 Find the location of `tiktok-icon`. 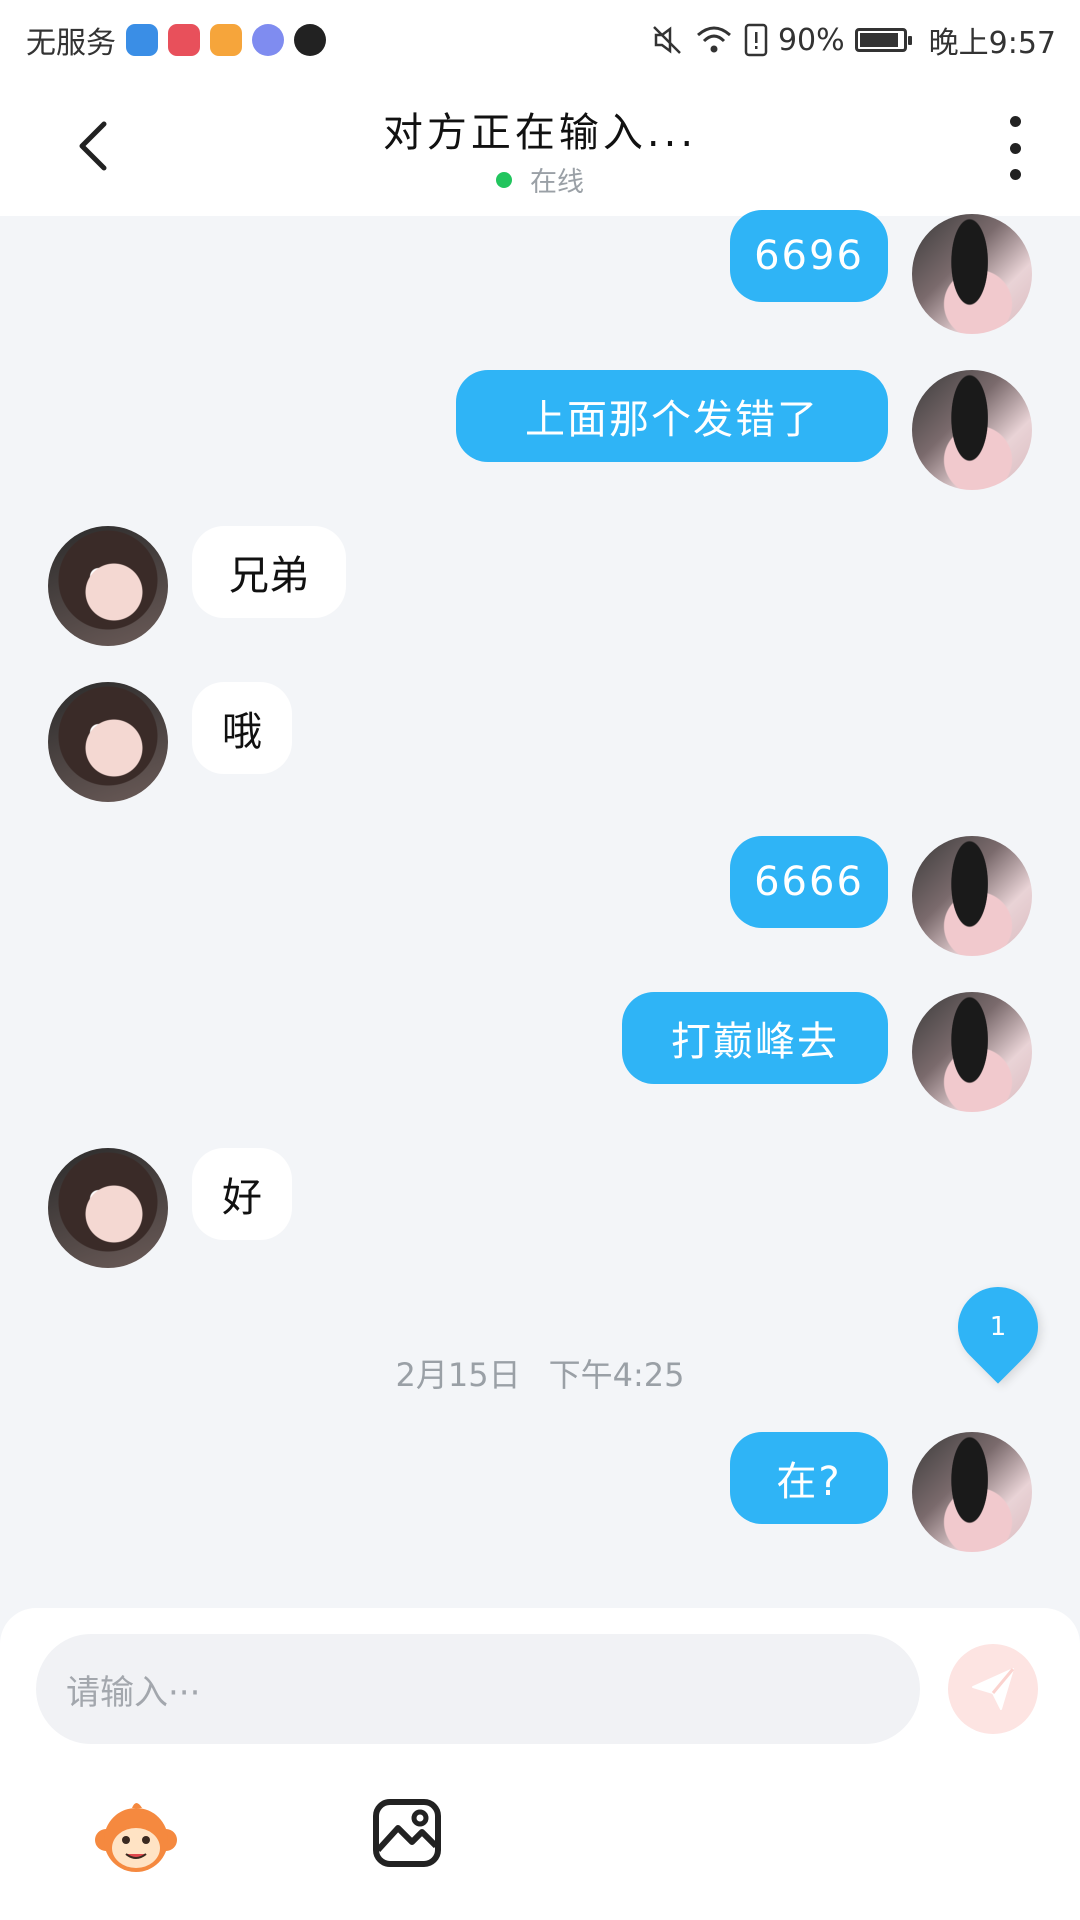

tiktok-icon is located at coordinates (310, 40).